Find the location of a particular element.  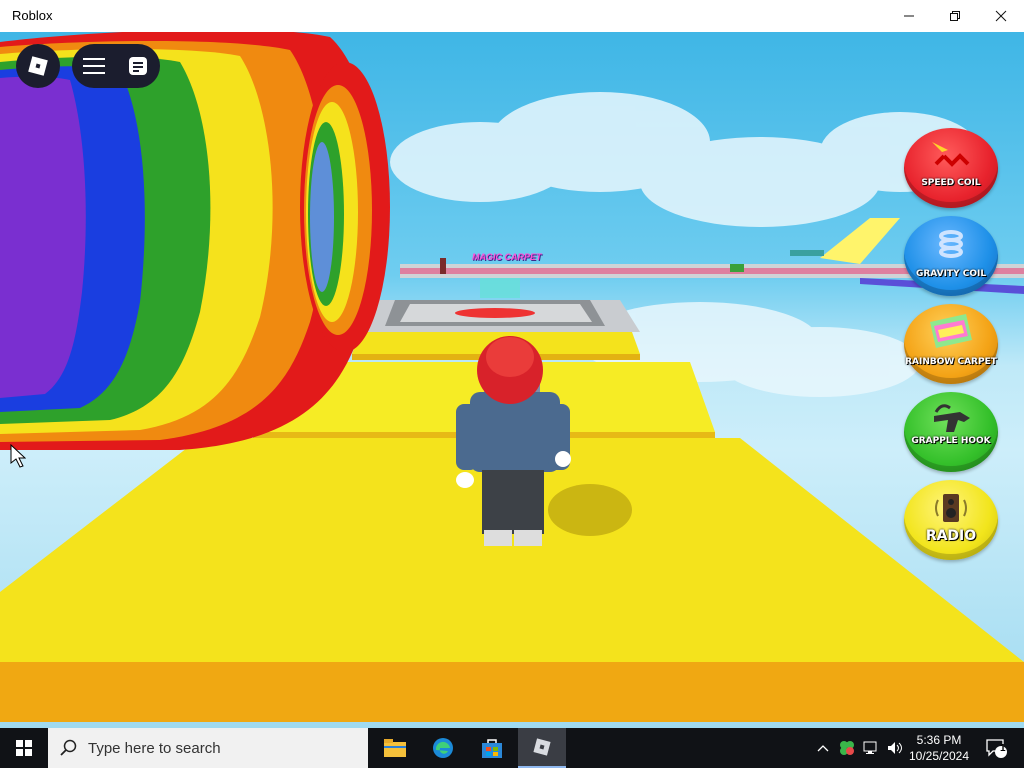

minimize-button is located at coordinates (909, 16).